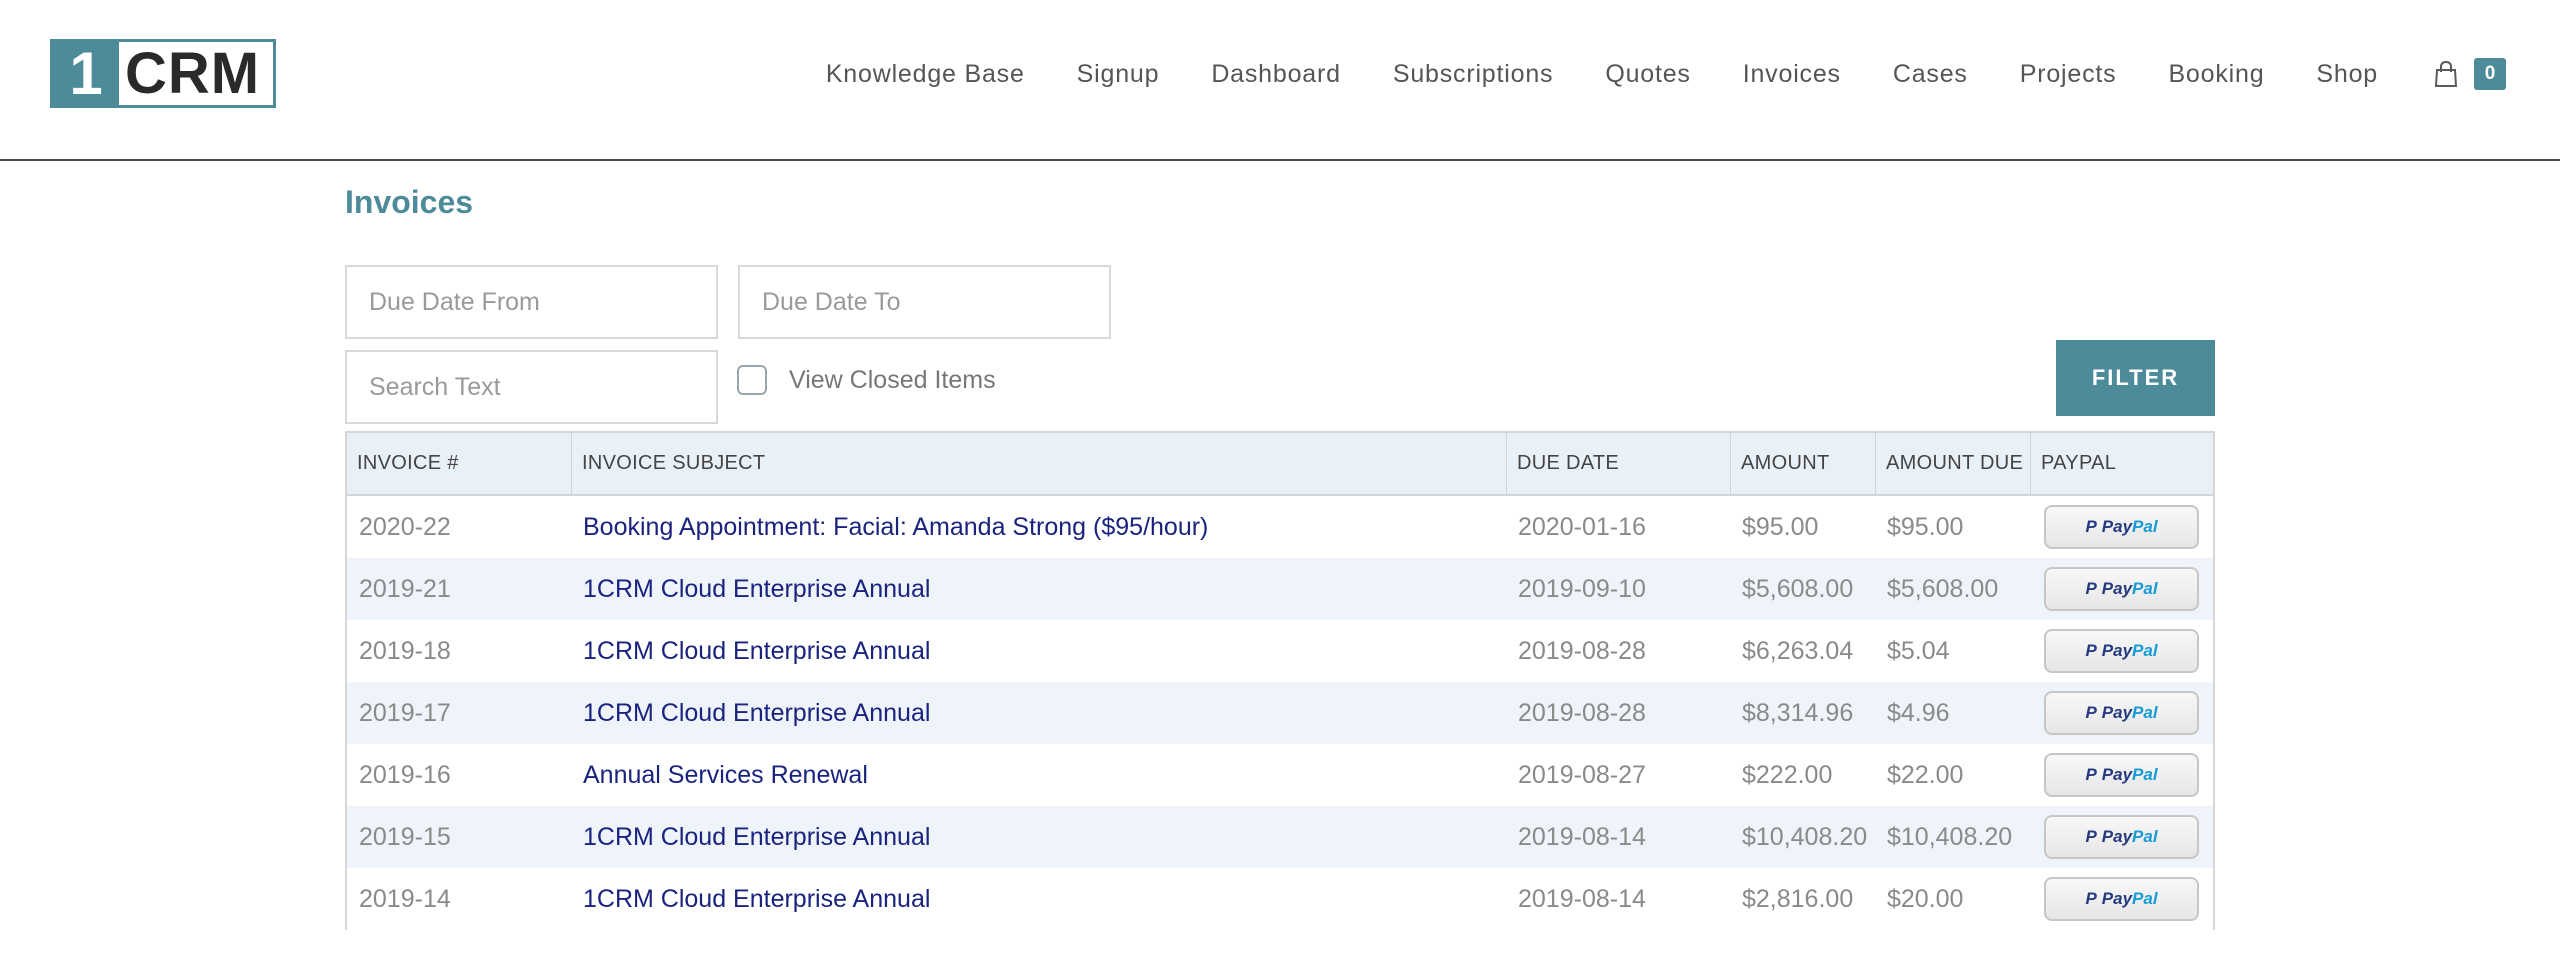 The width and height of the screenshot is (2560, 958). I want to click on nav-quotes: Quotes, so click(1647, 74).